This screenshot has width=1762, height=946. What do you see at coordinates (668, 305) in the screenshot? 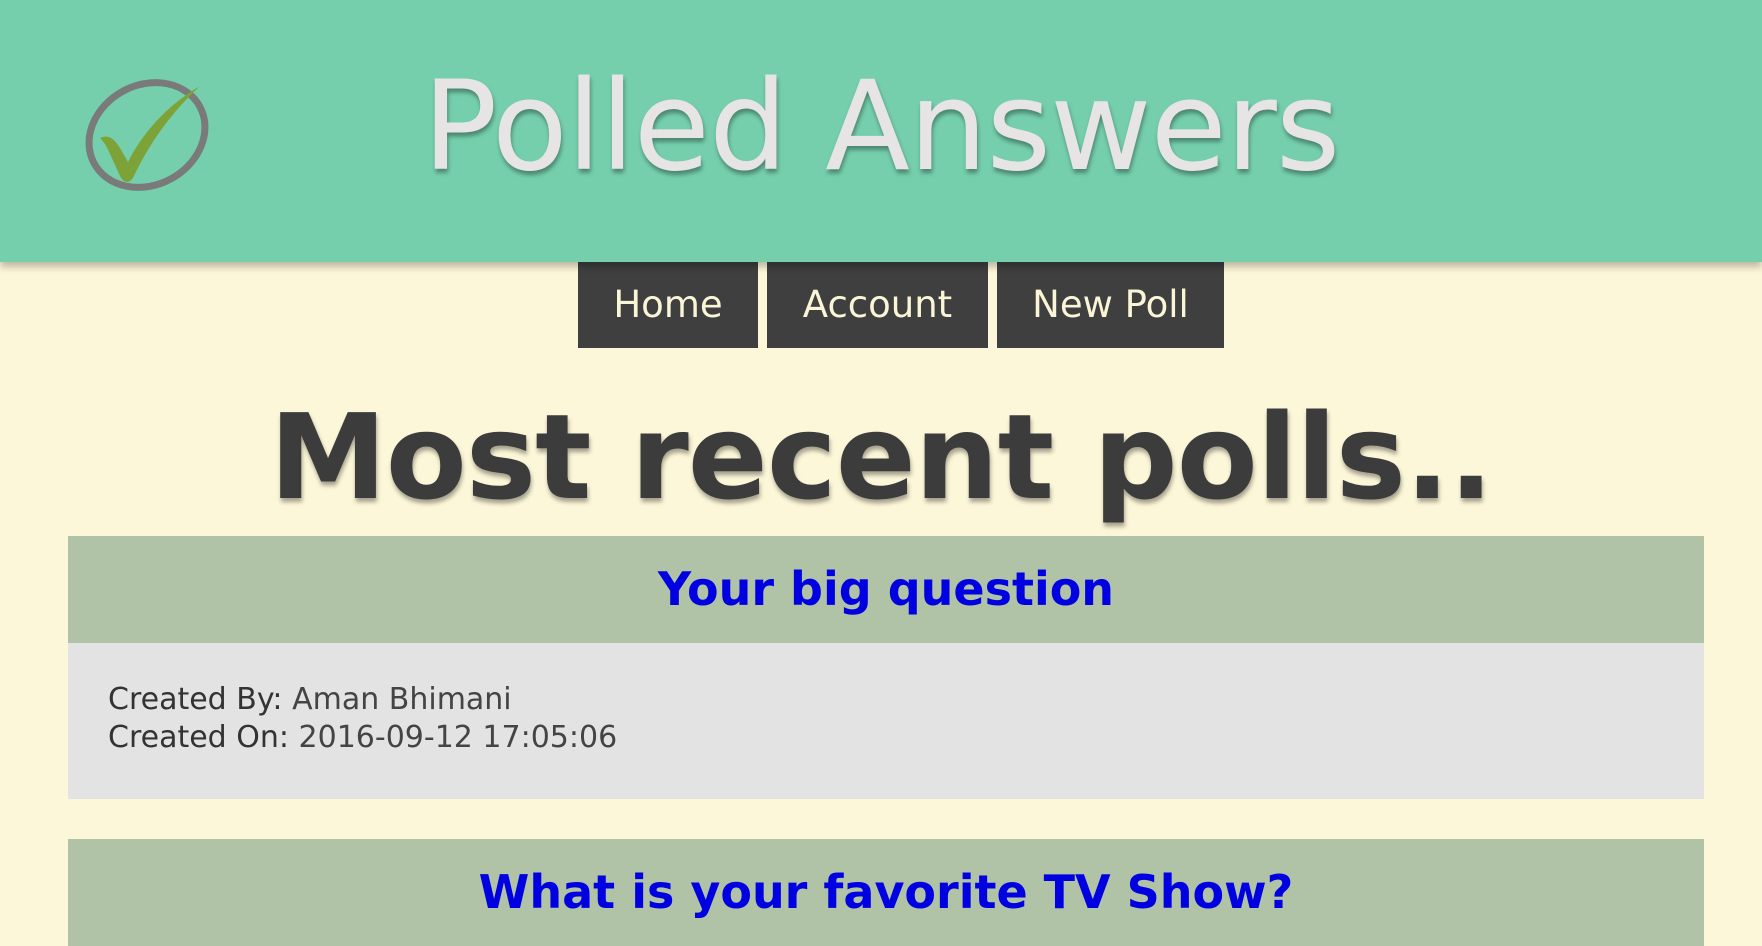
I see `nav-home-button: Home` at bounding box center [668, 305].